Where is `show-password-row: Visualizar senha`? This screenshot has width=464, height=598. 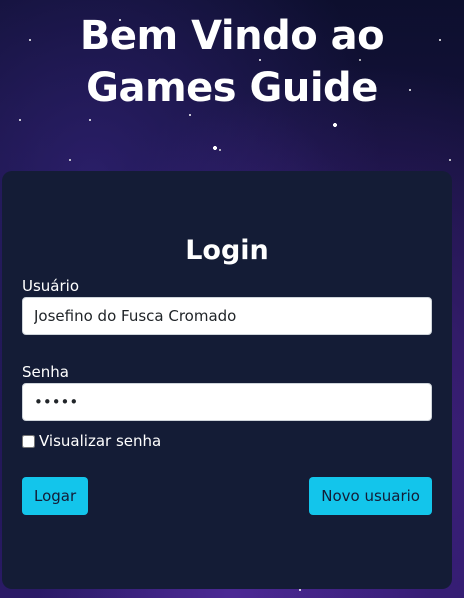
show-password-row: Visualizar senha is located at coordinates (91, 441).